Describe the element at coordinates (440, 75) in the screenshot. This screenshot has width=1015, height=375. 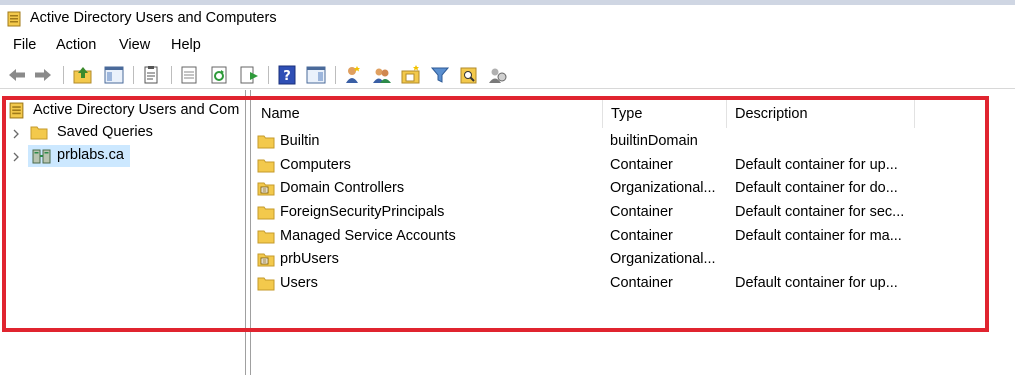
I see `filter-icon` at that location.